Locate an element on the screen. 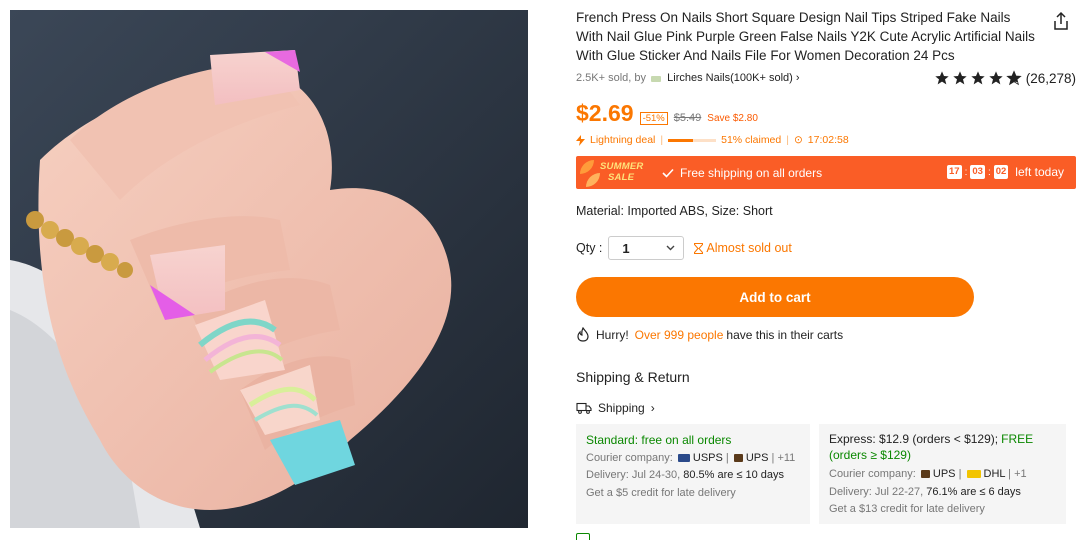 The width and height of the screenshot is (1080, 540). quantity-label: Qty : is located at coordinates (589, 248).